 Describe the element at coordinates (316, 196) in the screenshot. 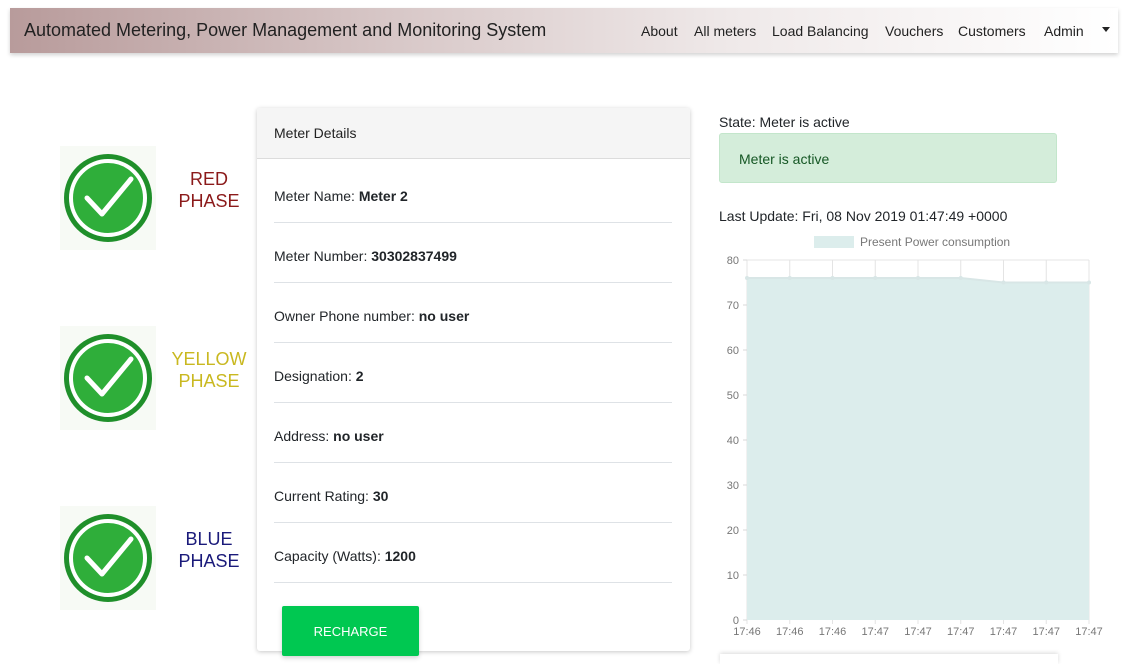

I see `detail-label: Meter Name:` at that location.